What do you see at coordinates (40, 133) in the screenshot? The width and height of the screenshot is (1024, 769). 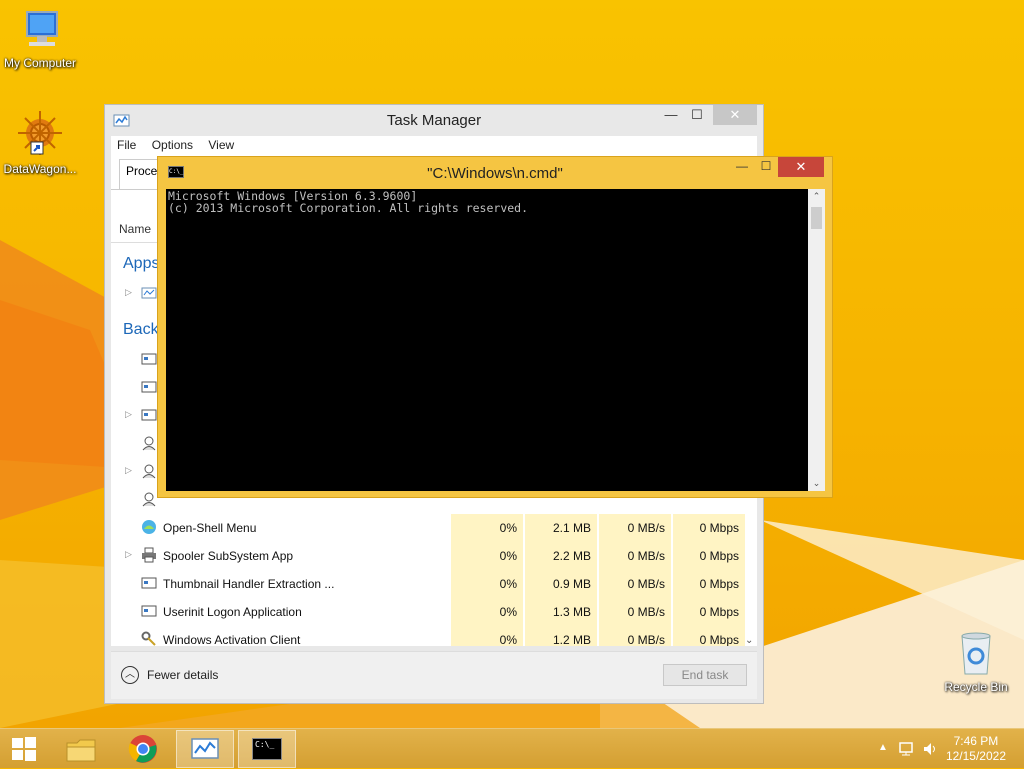 I see `datawagon-icon` at bounding box center [40, 133].